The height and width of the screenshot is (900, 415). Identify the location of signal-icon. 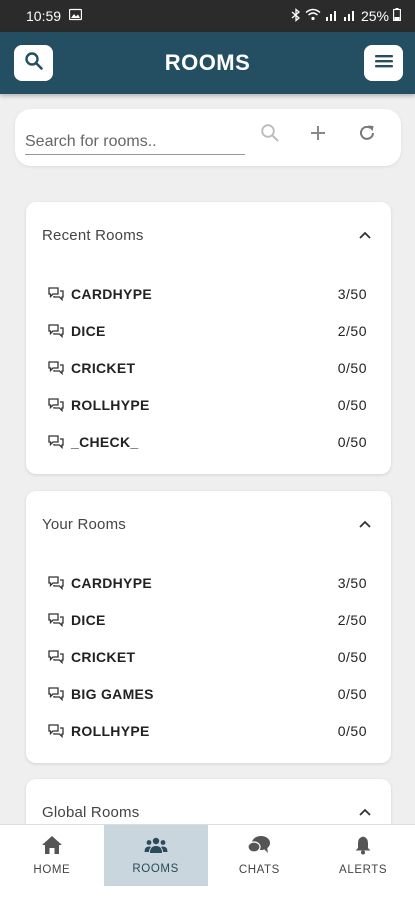
(332, 16).